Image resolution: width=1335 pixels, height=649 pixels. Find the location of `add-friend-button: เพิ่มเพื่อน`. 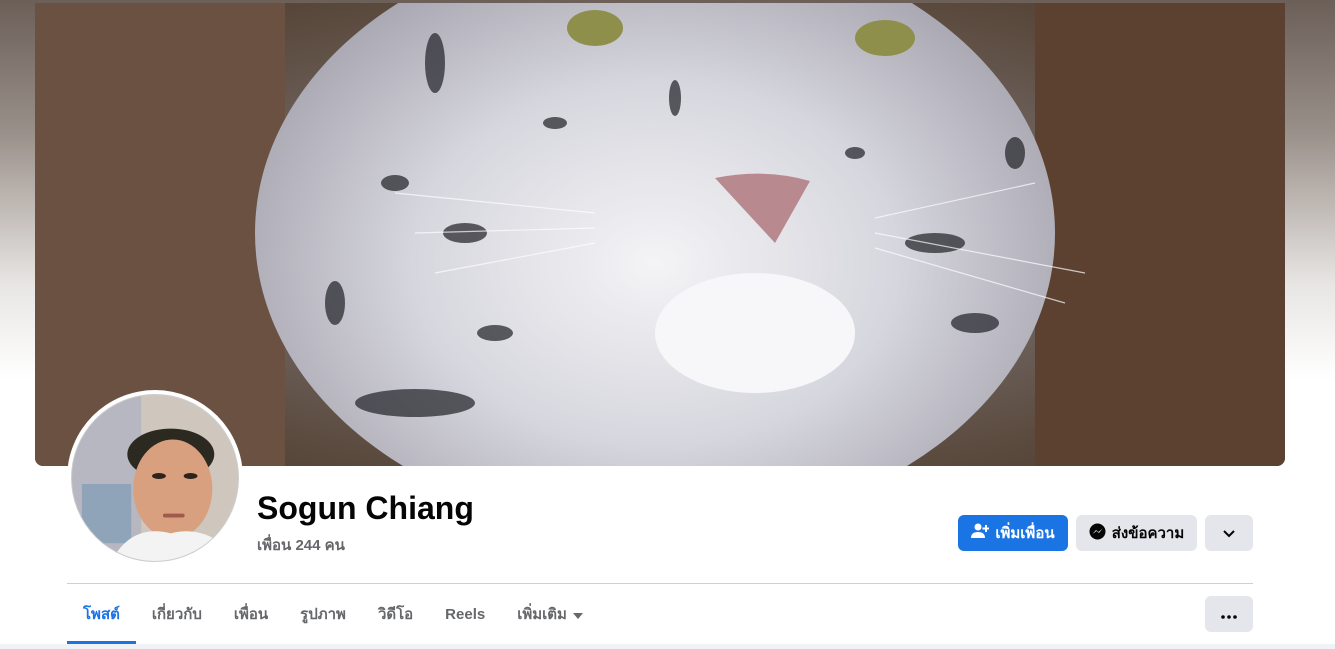

add-friend-button: เพิ่มเพื่อน is located at coordinates (1013, 533).